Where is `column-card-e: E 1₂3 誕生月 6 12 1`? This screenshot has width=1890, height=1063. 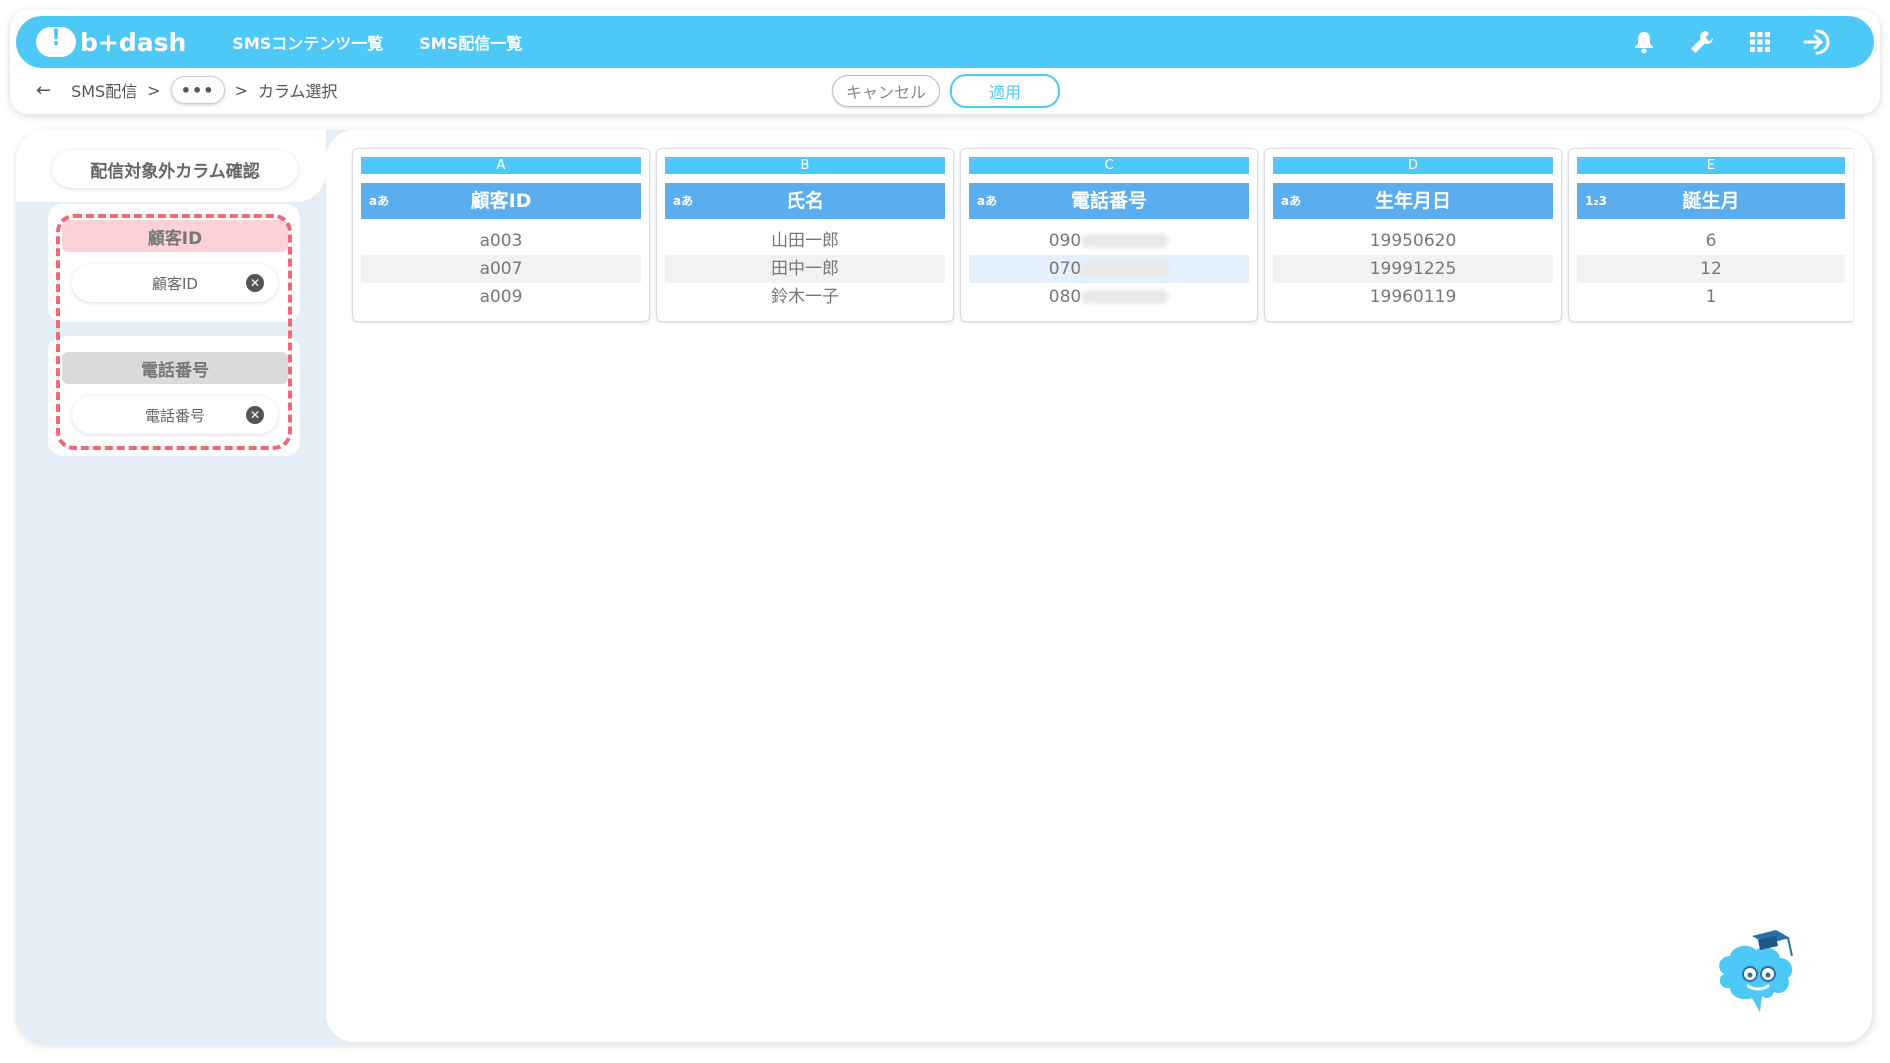 column-card-e: E 1₂3 誕生月 6 12 1 is located at coordinates (1710, 235).